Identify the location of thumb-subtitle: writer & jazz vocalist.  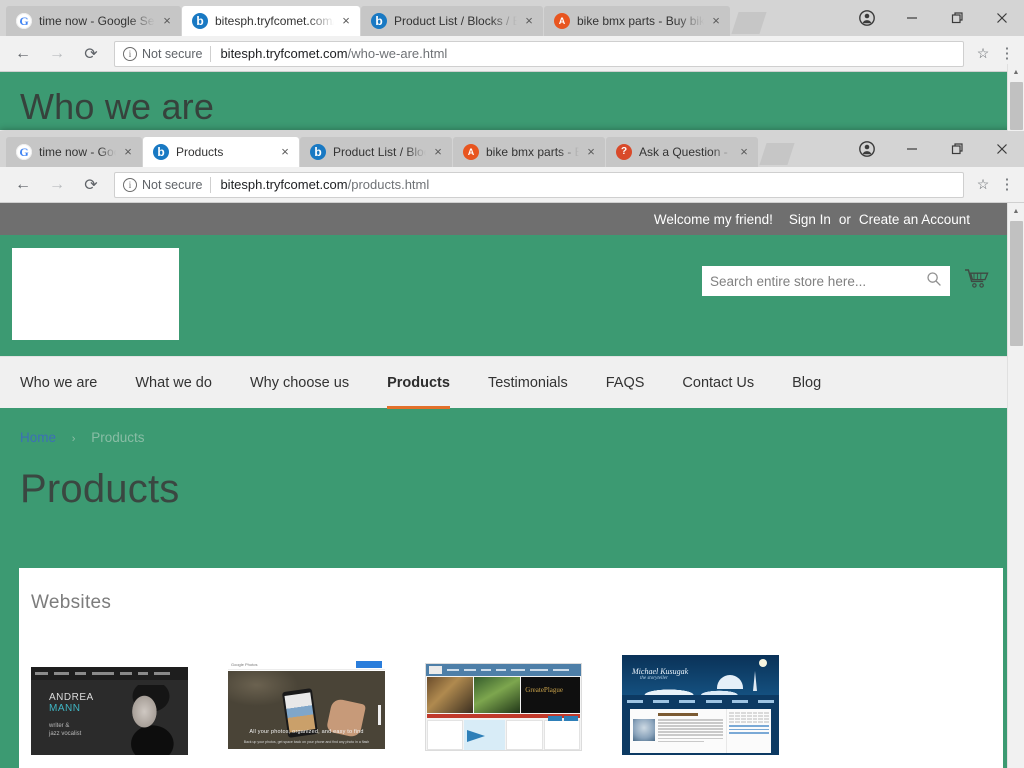
(65, 730).